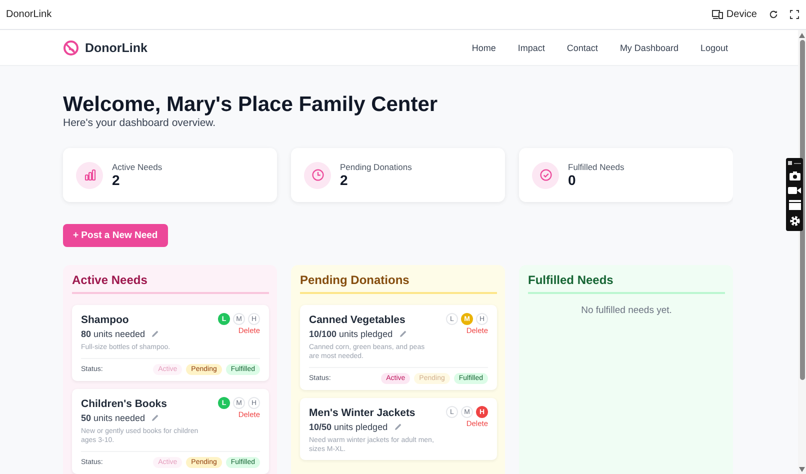 Image resolution: width=806 pixels, height=474 pixels. Describe the element at coordinates (795, 163) in the screenshot. I see `pin-icon` at that location.